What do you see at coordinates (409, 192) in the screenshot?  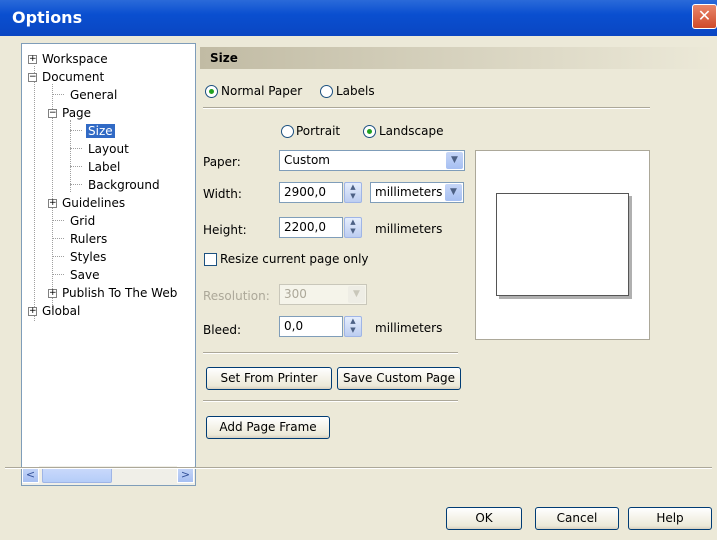 I see `width-unit-value: millimeters` at bounding box center [409, 192].